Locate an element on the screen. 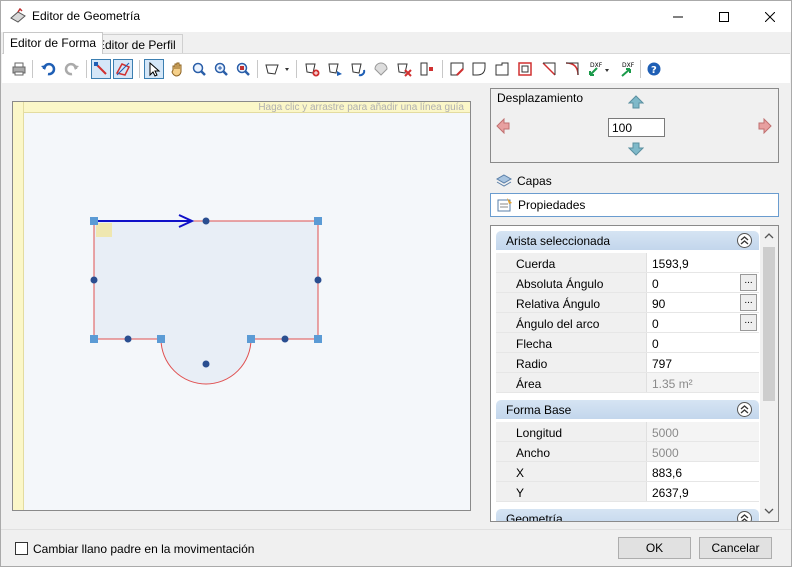 The image size is (792, 567). tab-profile-editor: Editor de Perfil is located at coordinates (136, 43).